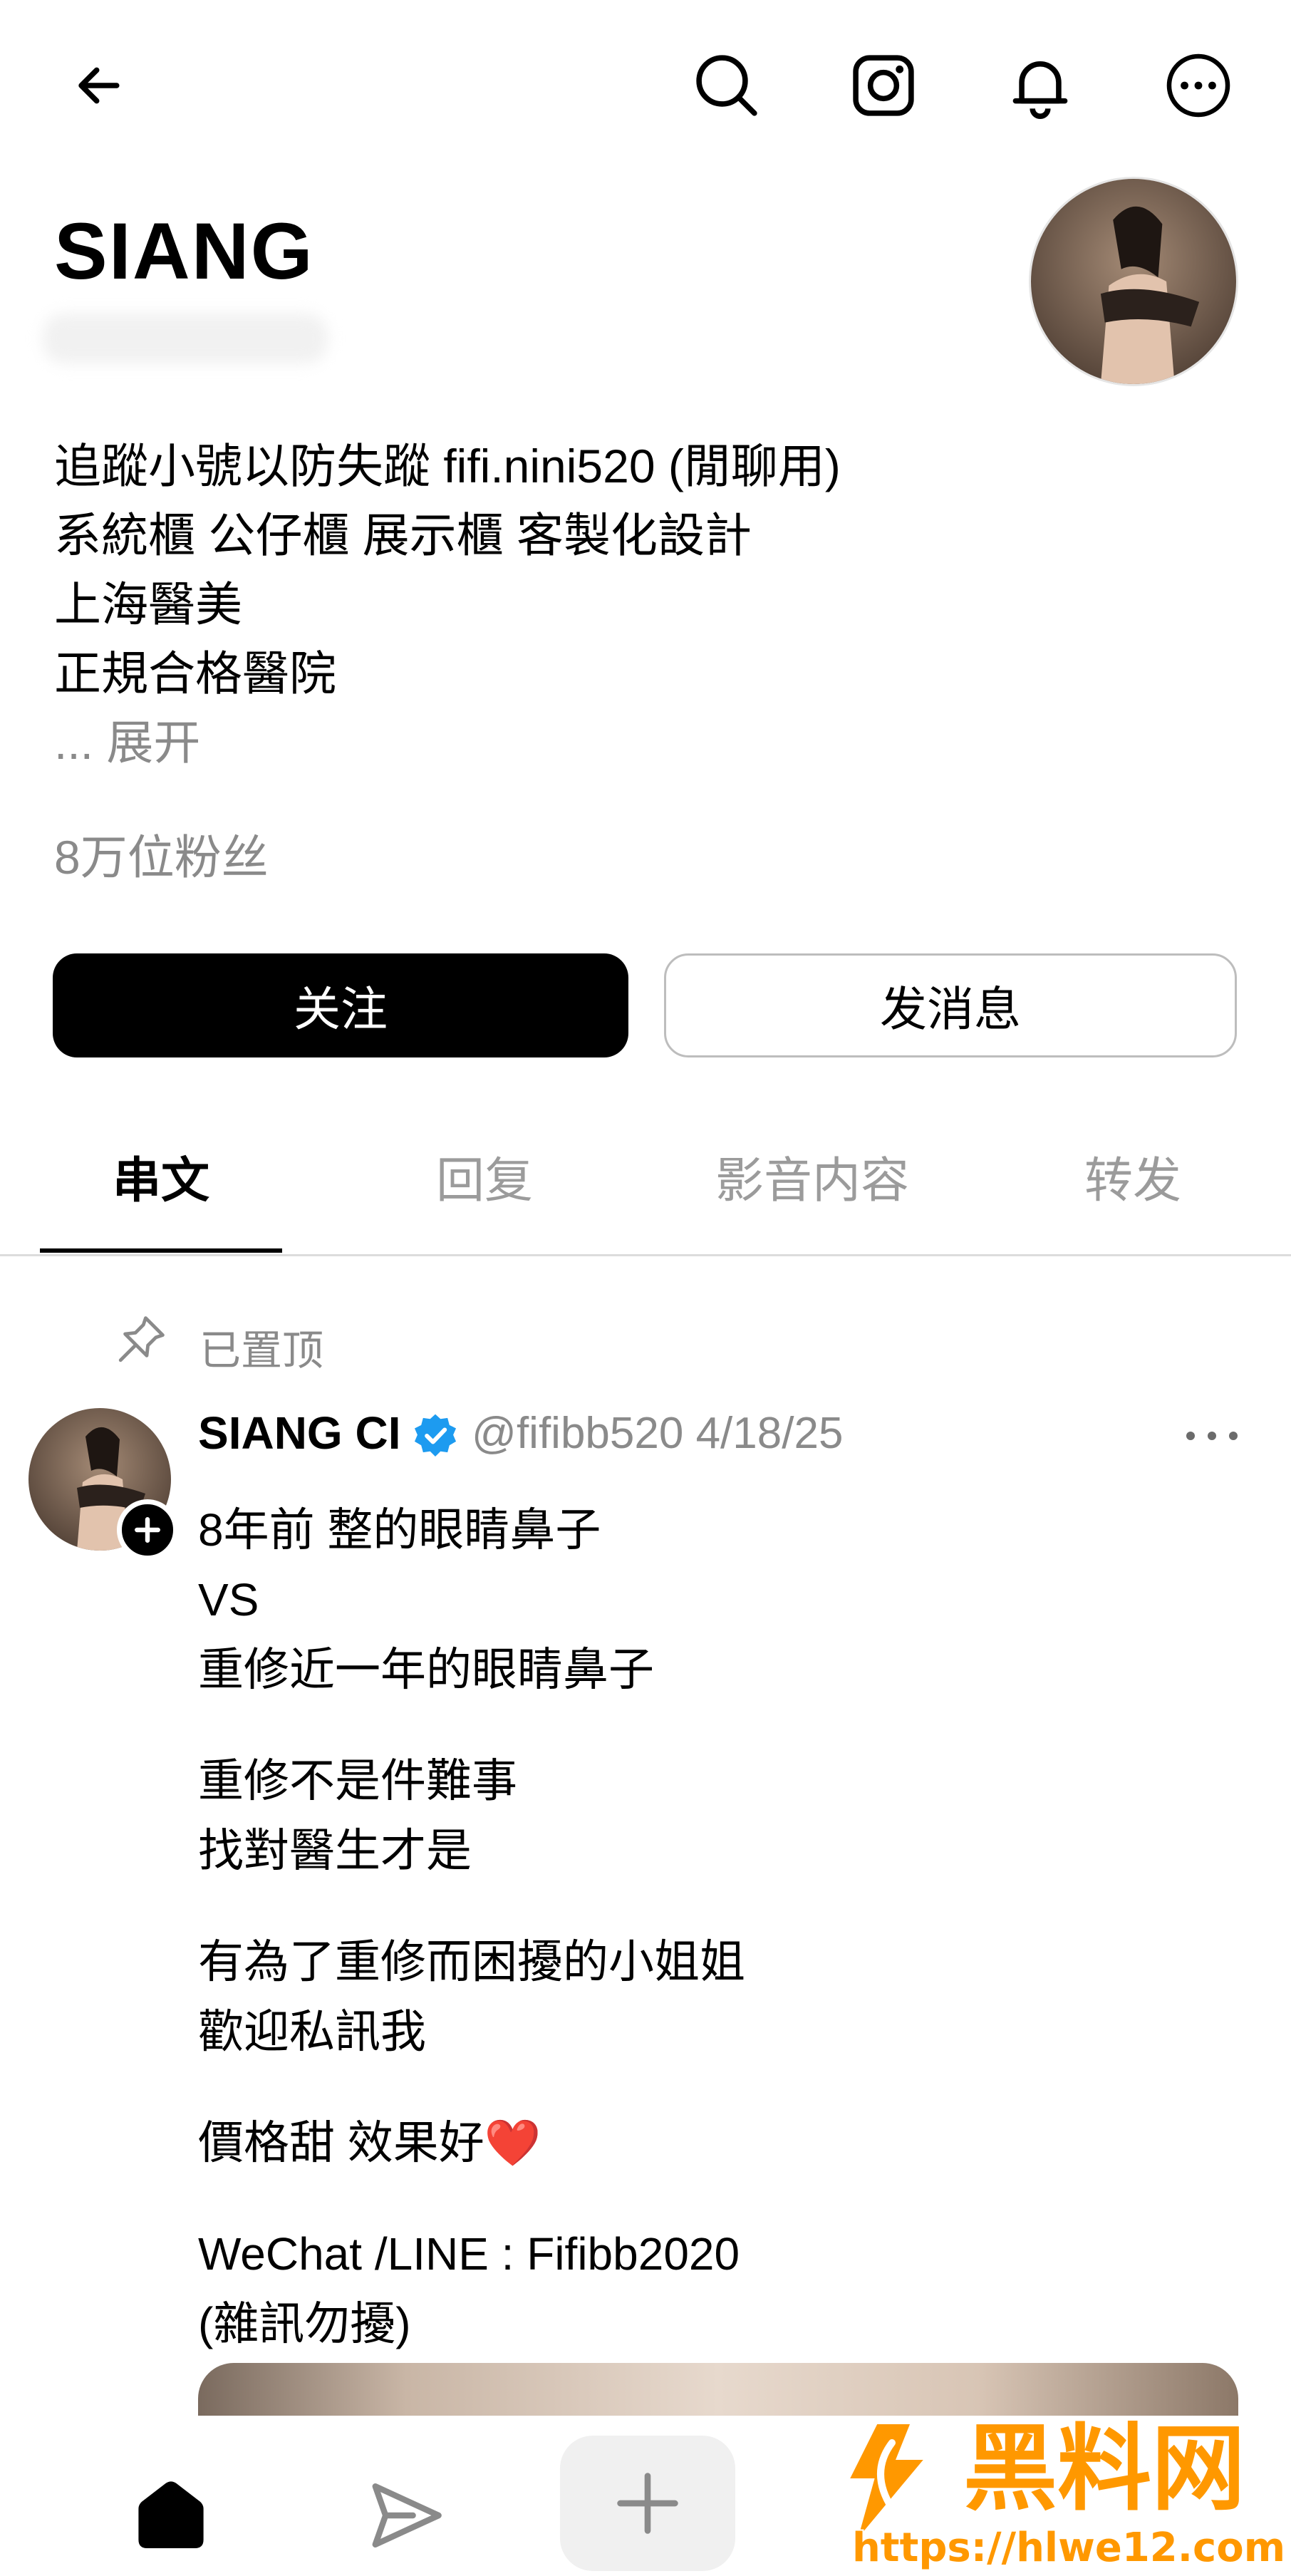  What do you see at coordinates (436, 1436) in the screenshot?
I see `verified-badge-icon` at bounding box center [436, 1436].